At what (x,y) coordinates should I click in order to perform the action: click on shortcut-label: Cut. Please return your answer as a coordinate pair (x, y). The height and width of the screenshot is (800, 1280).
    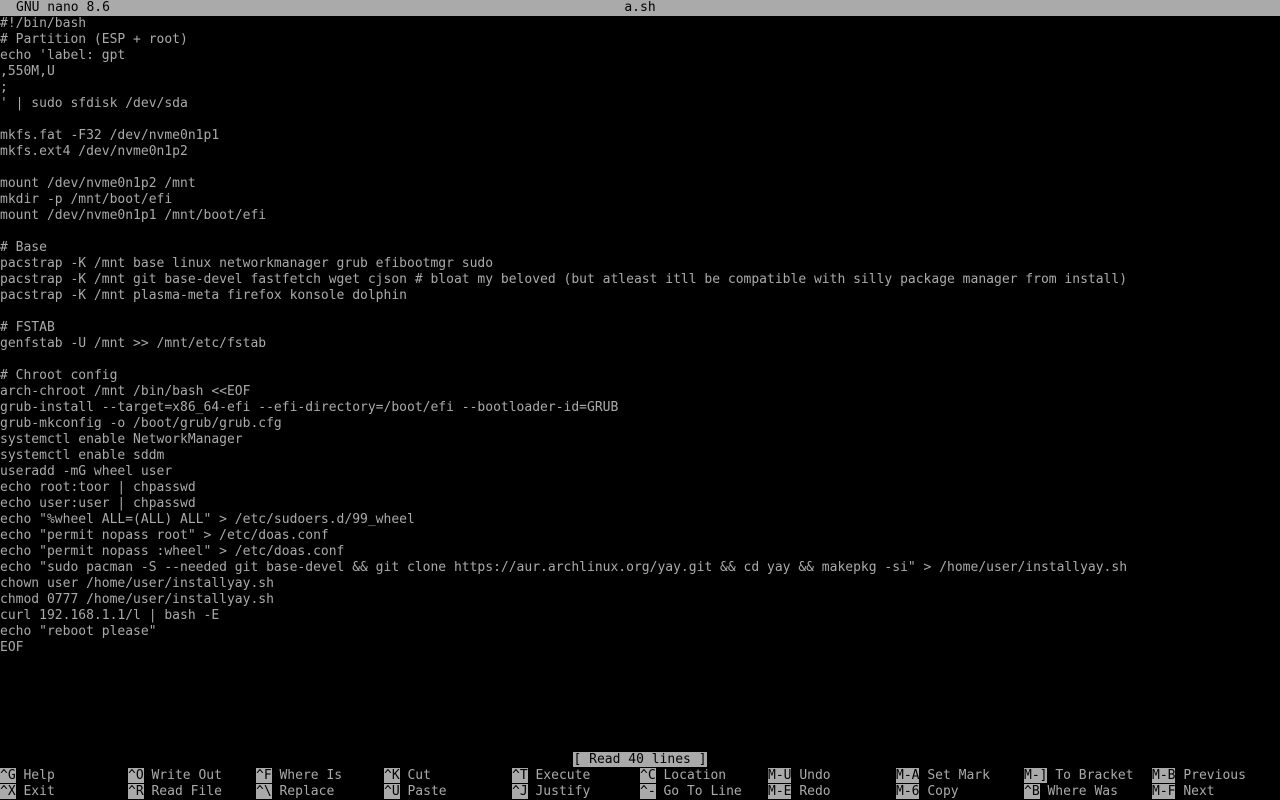
    Looking at the image, I should click on (419, 775).